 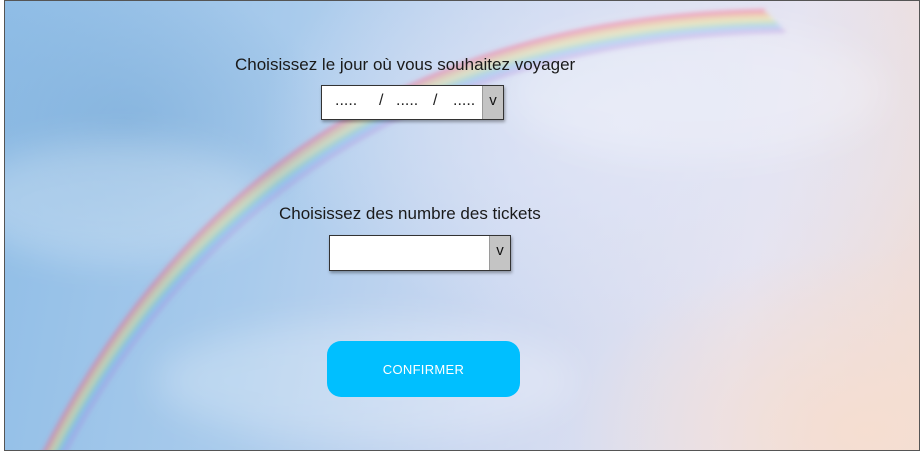 I want to click on tickets-count-label: Choisissez des numbre des tickets, so click(x=410, y=213).